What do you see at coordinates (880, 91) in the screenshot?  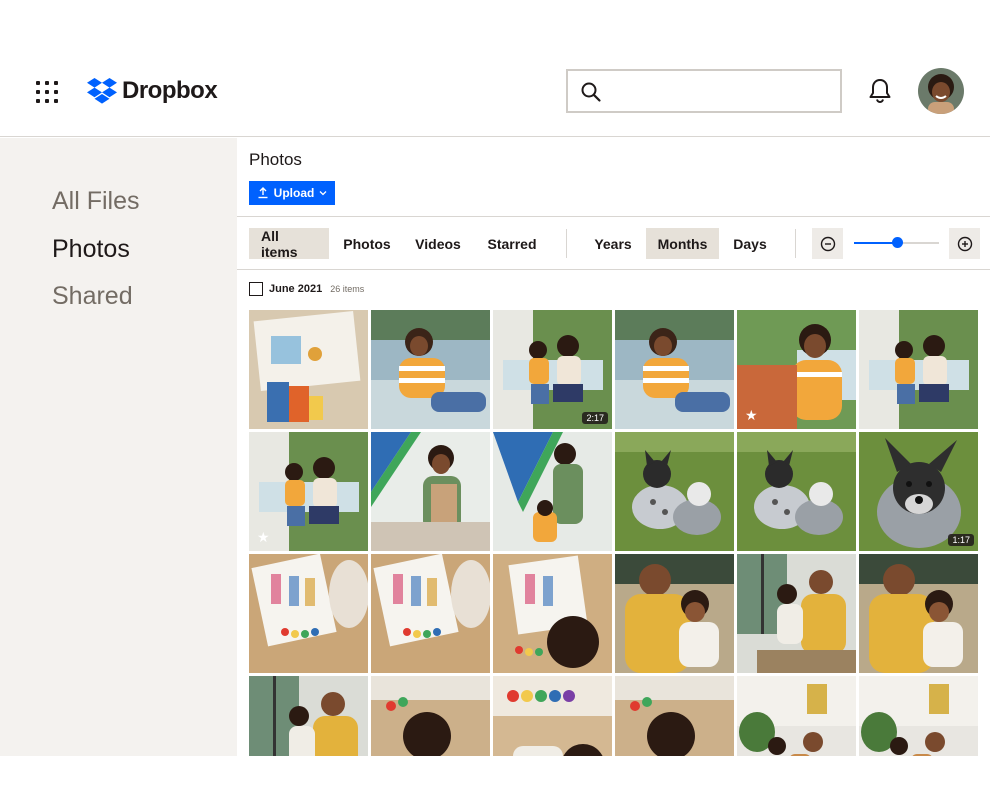 I see `bell-icon` at bounding box center [880, 91].